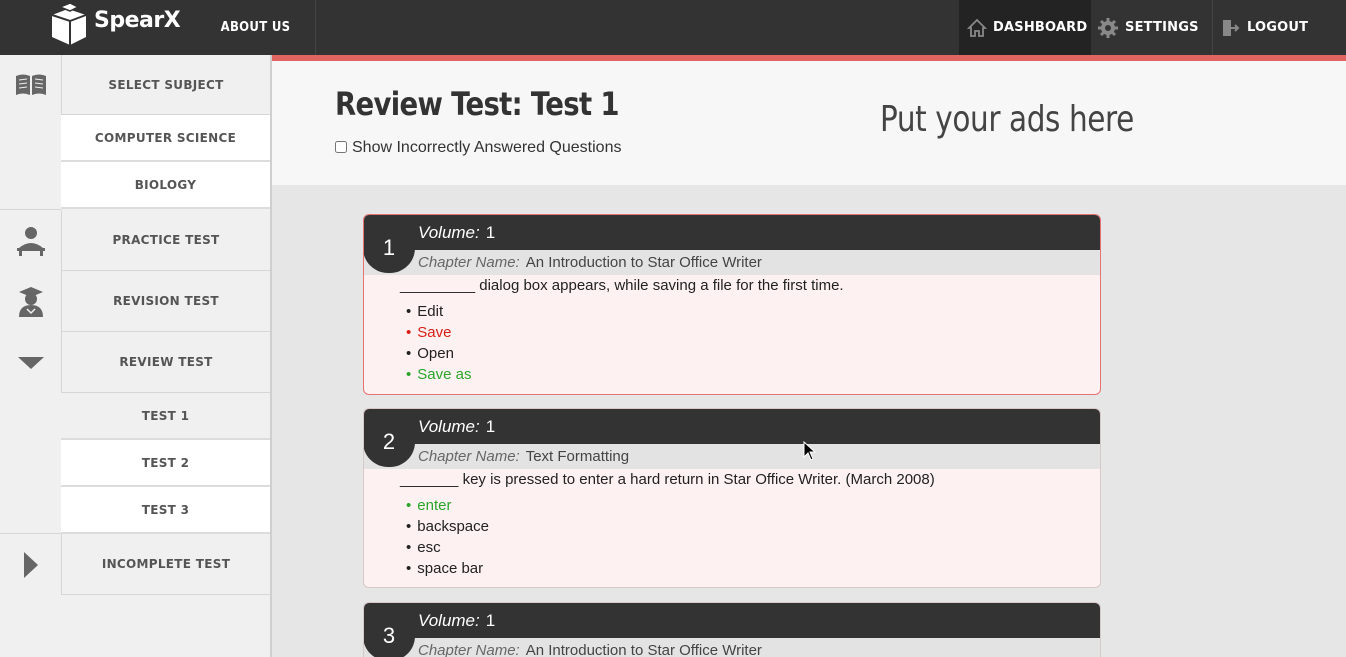  What do you see at coordinates (577, 456) in the screenshot?
I see `chapter-value: Text Formatting` at bounding box center [577, 456].